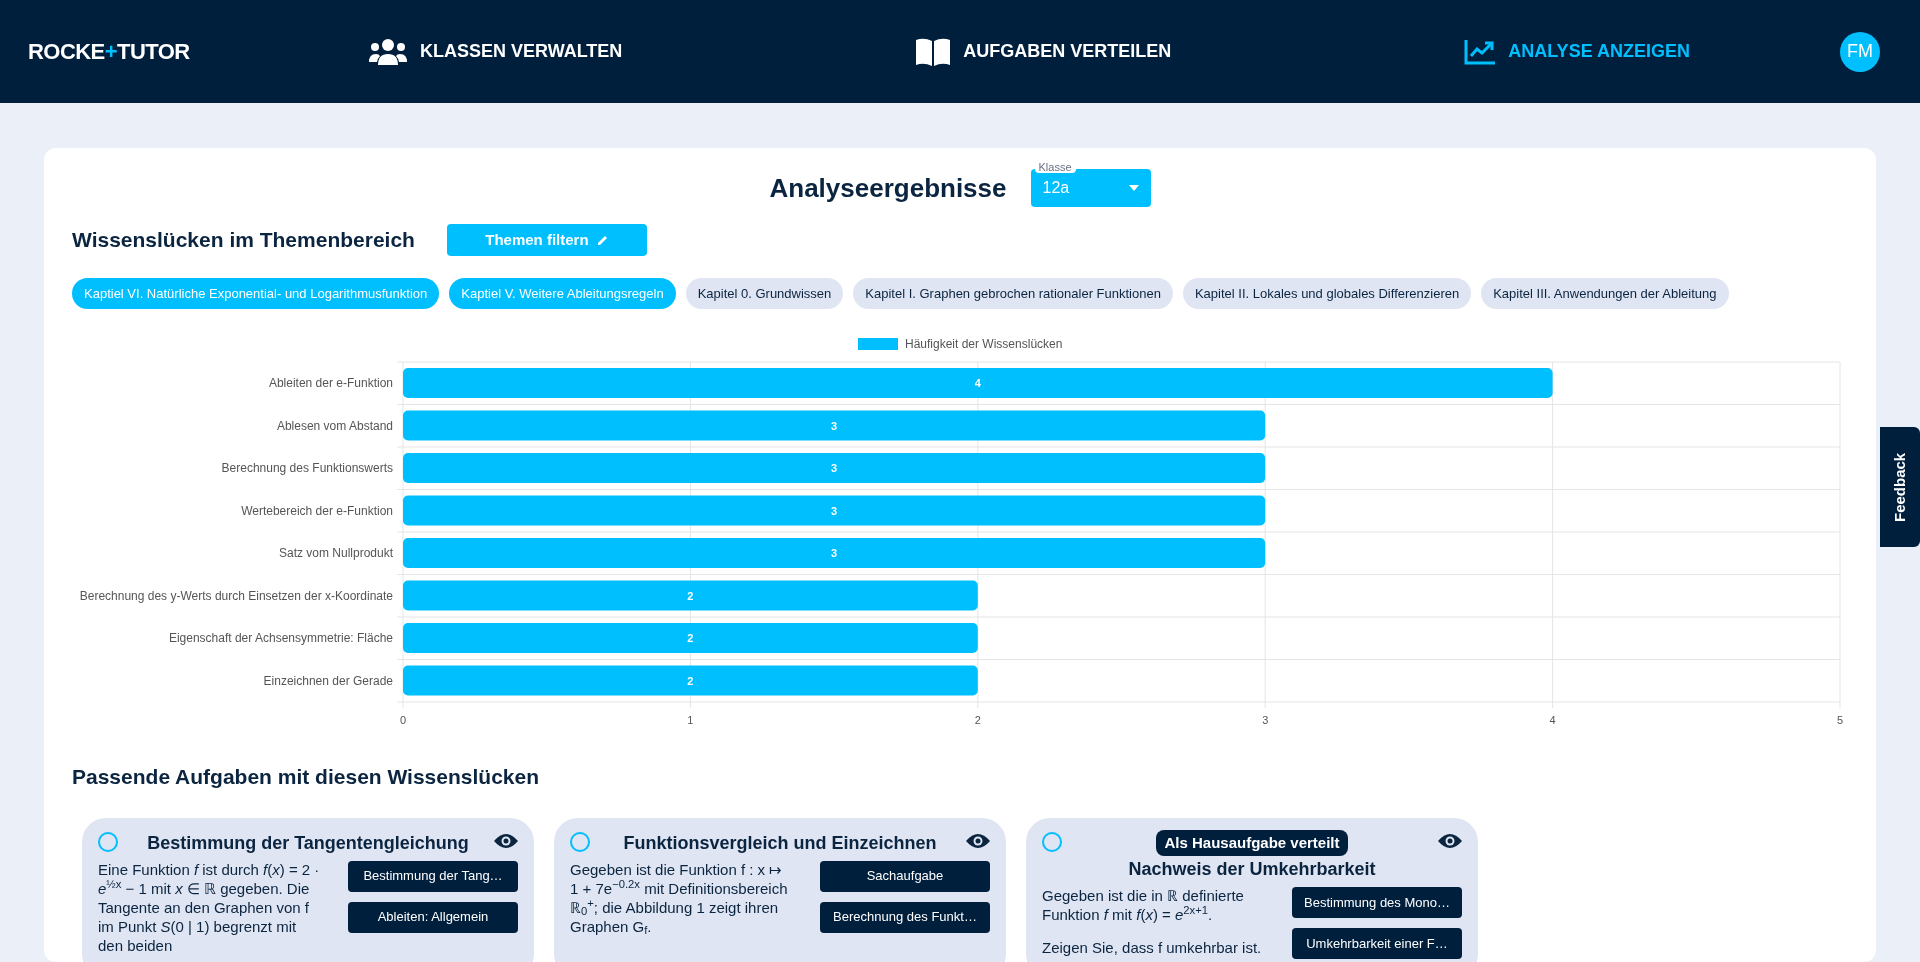  Describe the element at coordinates (1055, 167) in the screenshot. I see `select-label: Klasse` at that location.